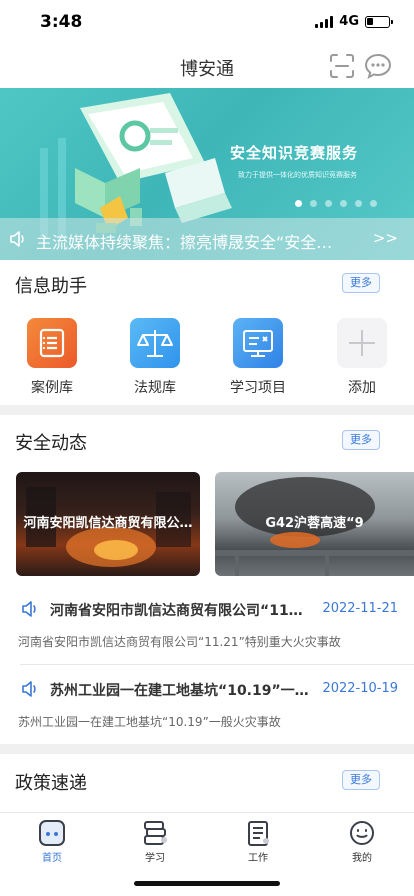 The height and width of the screenshot is (896, 414). I want to click on tab-label: 学习, so click(155, 858).